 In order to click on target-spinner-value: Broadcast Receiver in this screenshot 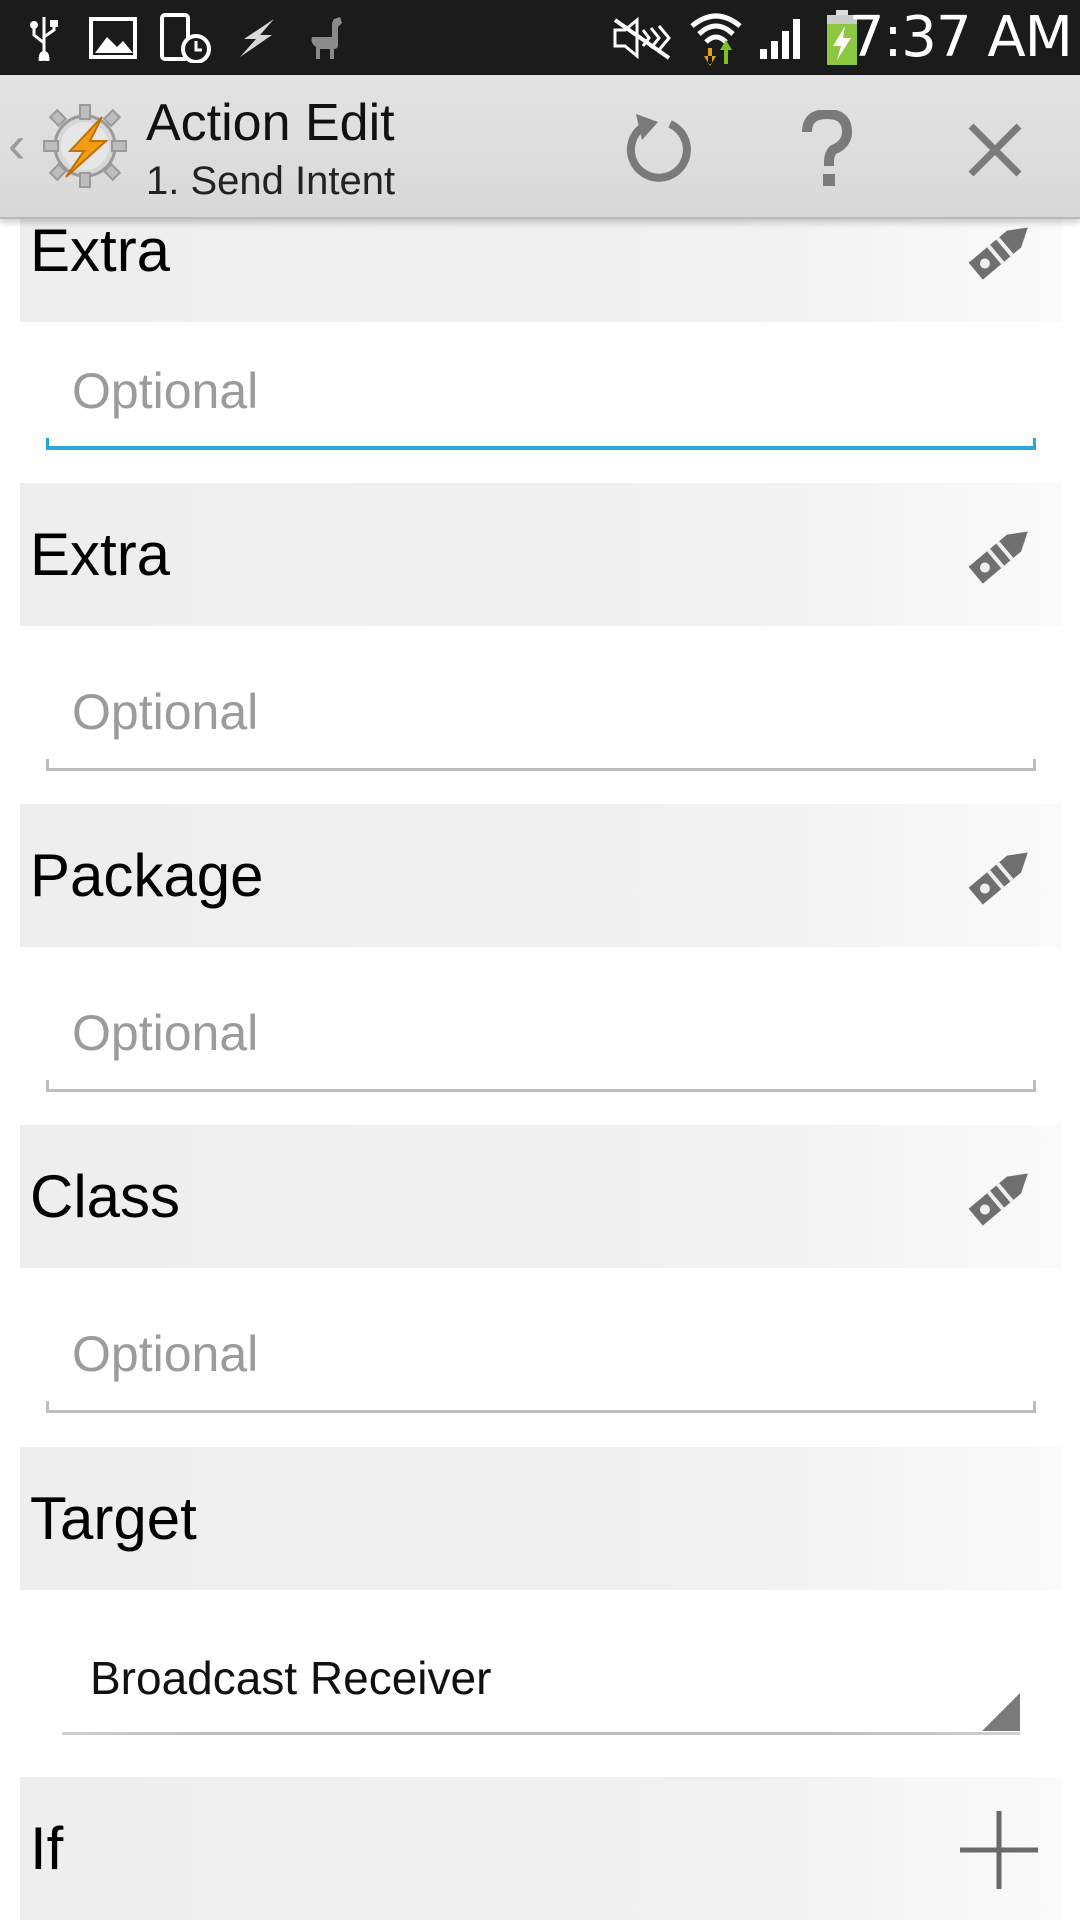, I will do `click(291, 1678)`.